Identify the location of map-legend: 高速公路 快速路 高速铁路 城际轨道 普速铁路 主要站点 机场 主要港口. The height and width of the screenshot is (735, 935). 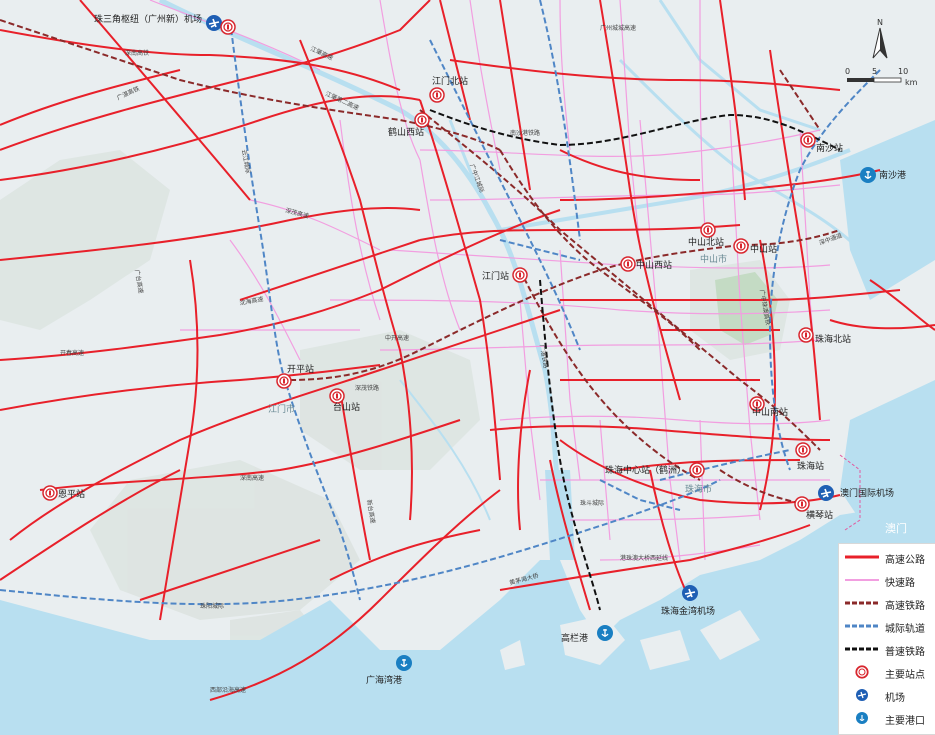
(886, 639).